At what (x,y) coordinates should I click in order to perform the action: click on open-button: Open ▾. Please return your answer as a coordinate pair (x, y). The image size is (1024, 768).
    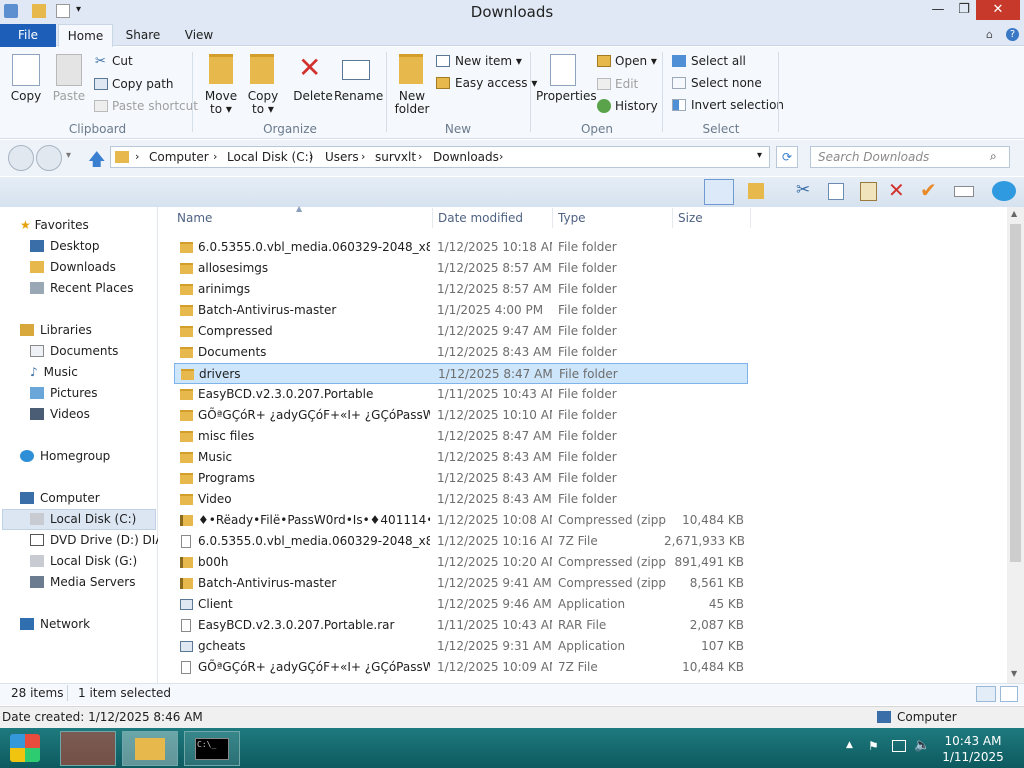
    Looking at the image, I should click on (636, 61).